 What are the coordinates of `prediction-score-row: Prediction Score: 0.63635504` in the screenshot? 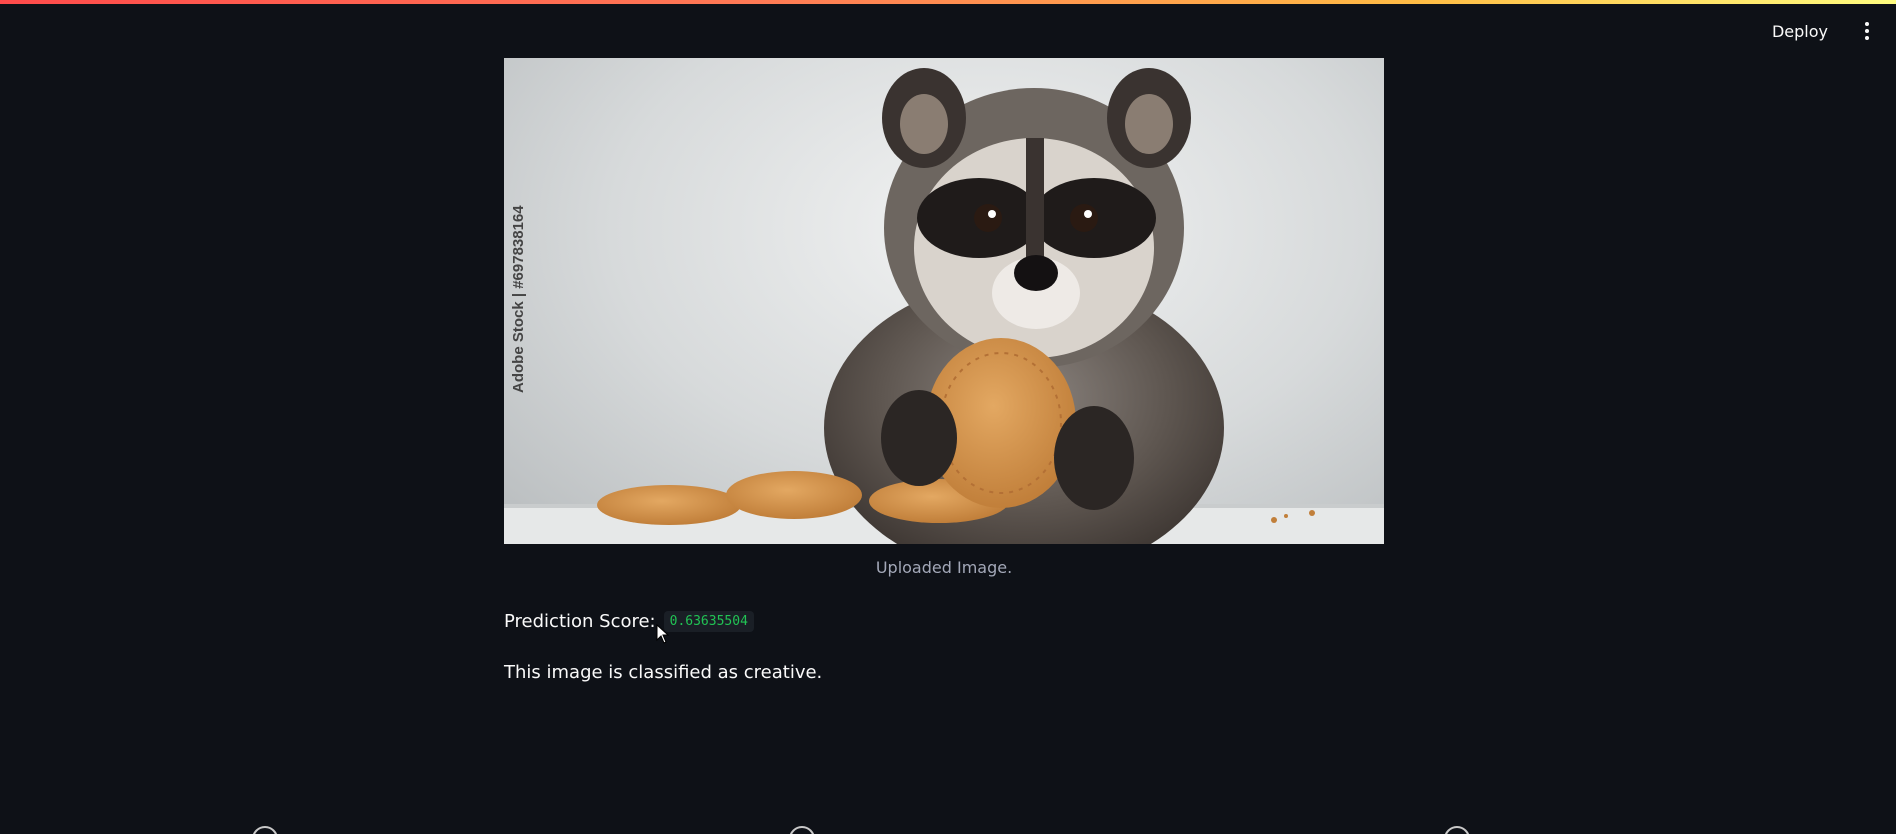 It's located at (944, 621).